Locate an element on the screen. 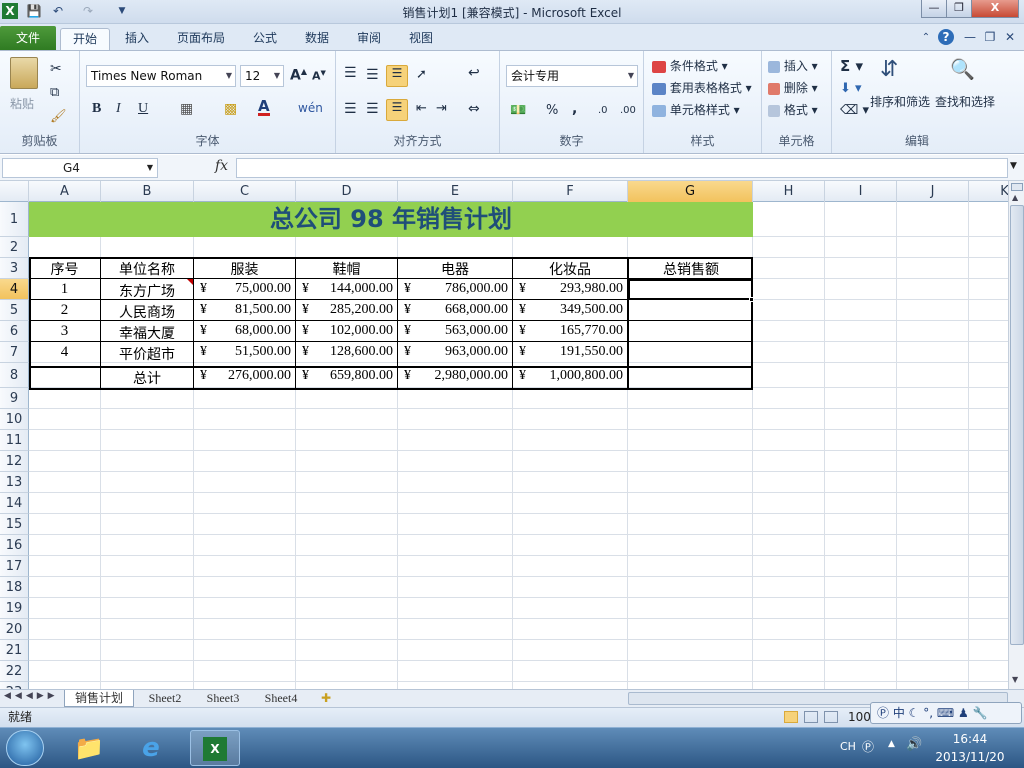 Image resolution: width=1024 pixels, height=768 pixels. column-header-K: K is located at coordinates (988, 191).